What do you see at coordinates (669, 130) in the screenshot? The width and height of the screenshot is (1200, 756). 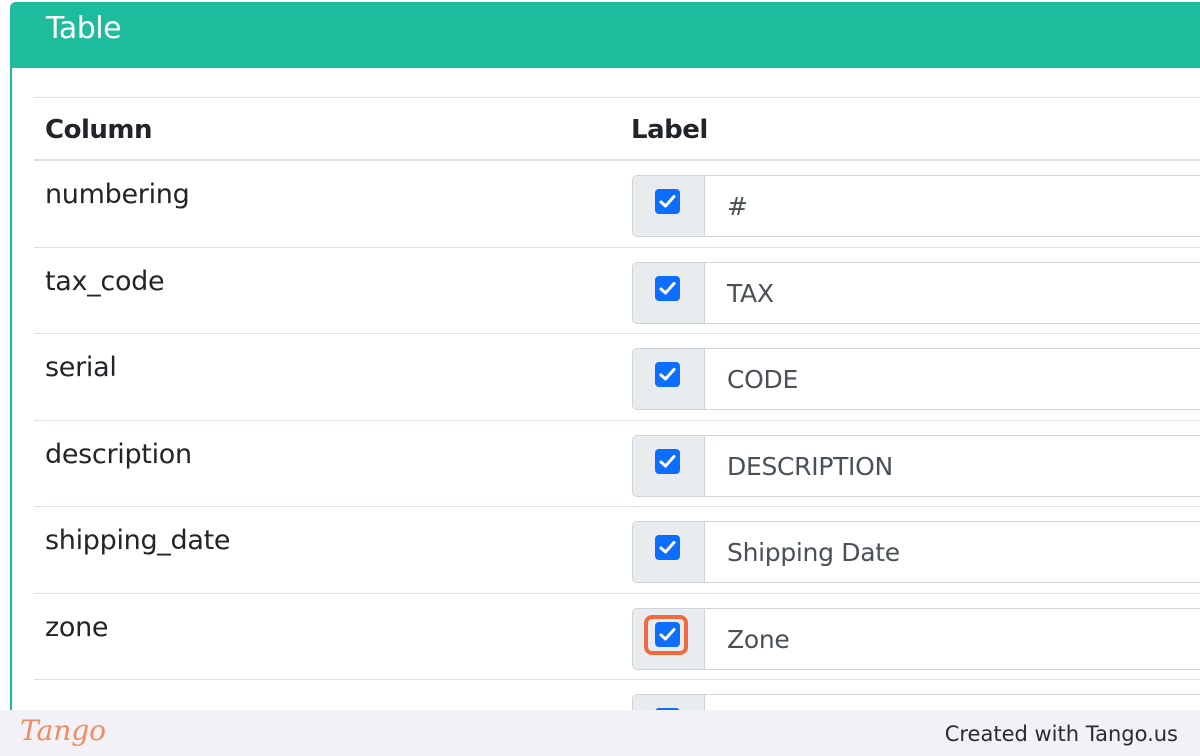 I see `header-label: Label` at bounding box center [669, 130].